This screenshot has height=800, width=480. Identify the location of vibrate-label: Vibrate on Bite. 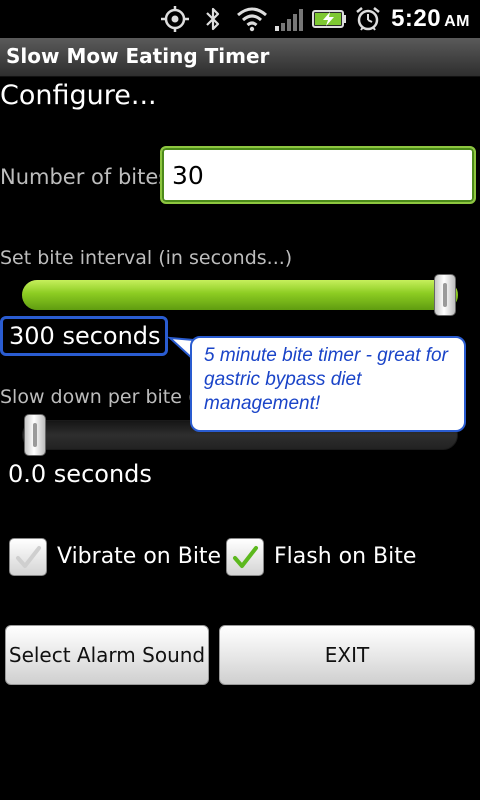
(139, 556).